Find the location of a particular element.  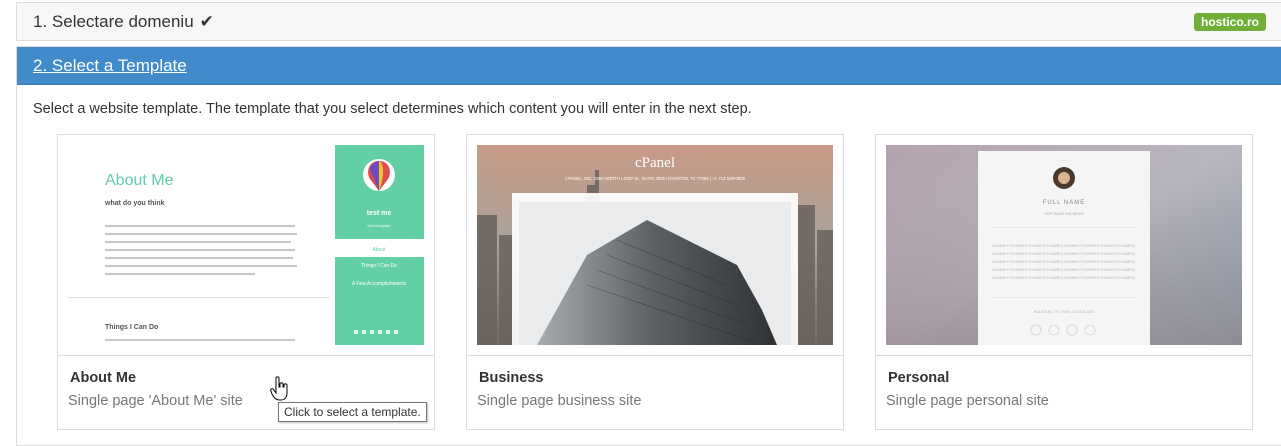

template-description: Single page personal site is located at coordinates (967, 401).